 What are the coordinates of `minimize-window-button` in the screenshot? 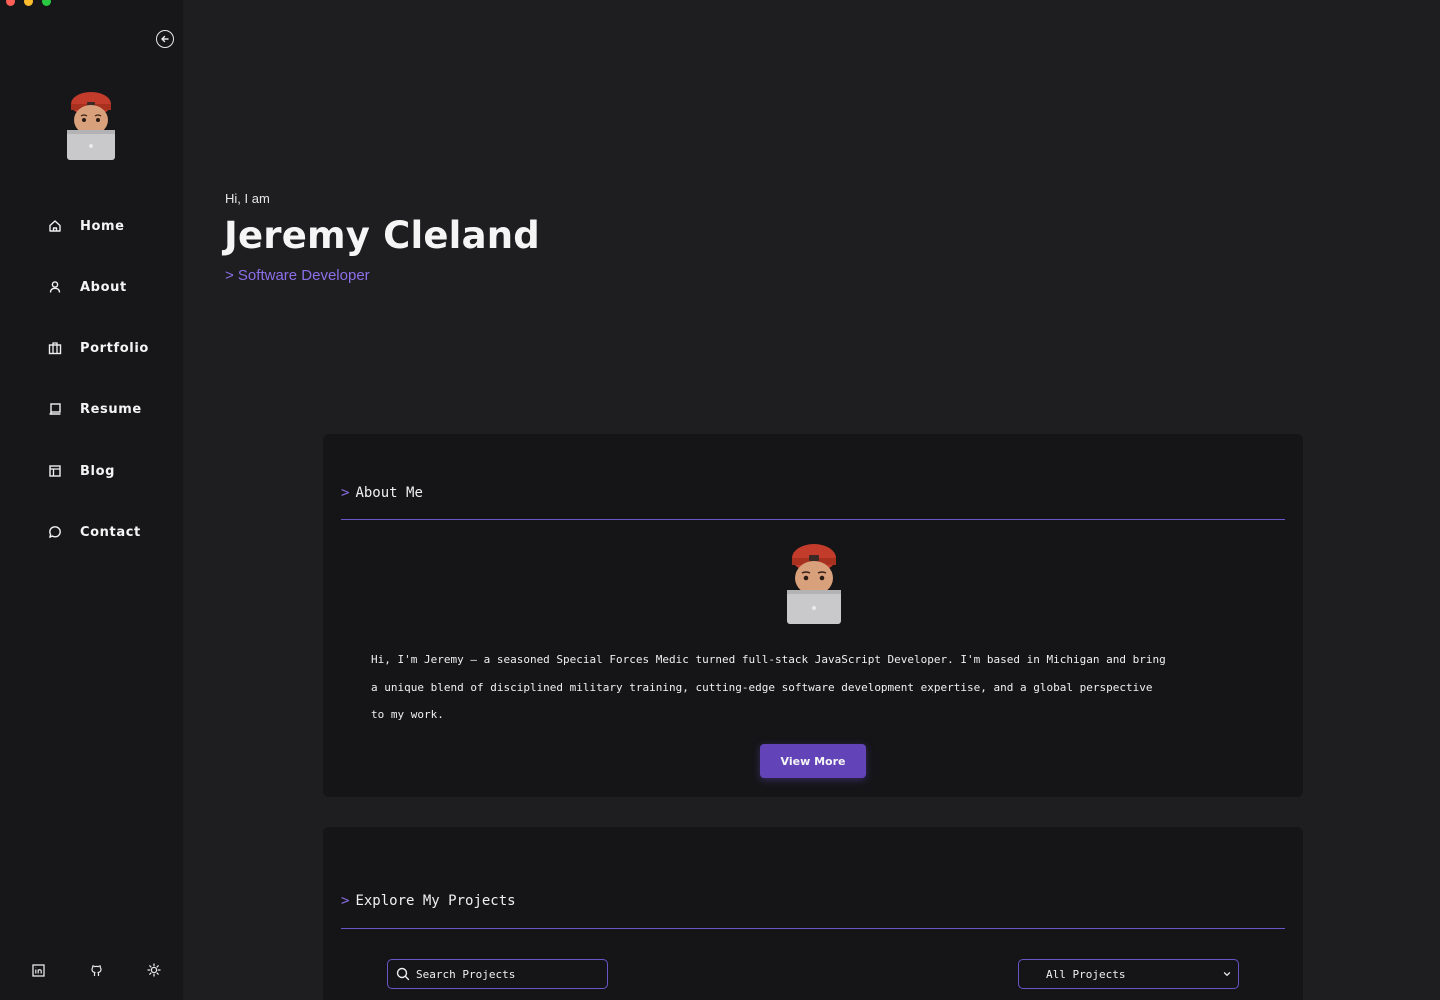 It's located at (28, 3).